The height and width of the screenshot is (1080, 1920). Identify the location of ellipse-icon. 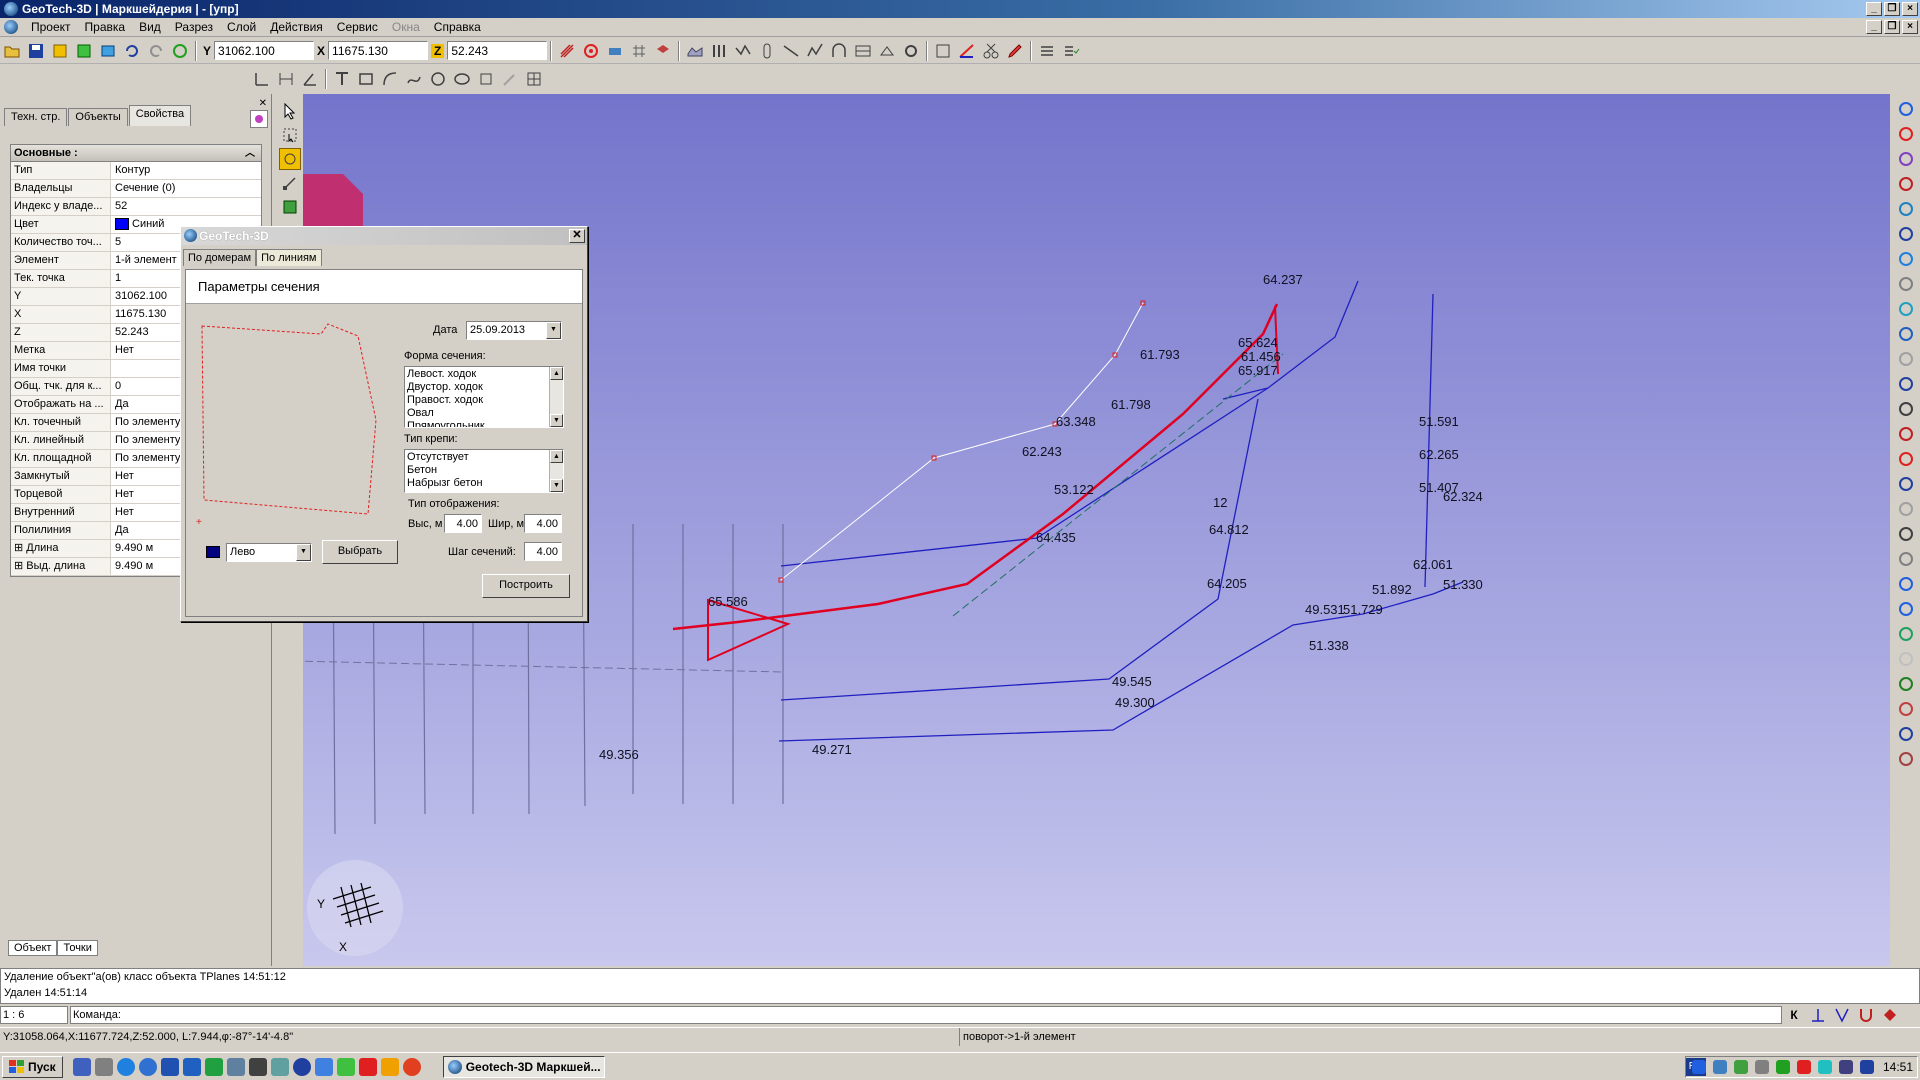
(462, 79).